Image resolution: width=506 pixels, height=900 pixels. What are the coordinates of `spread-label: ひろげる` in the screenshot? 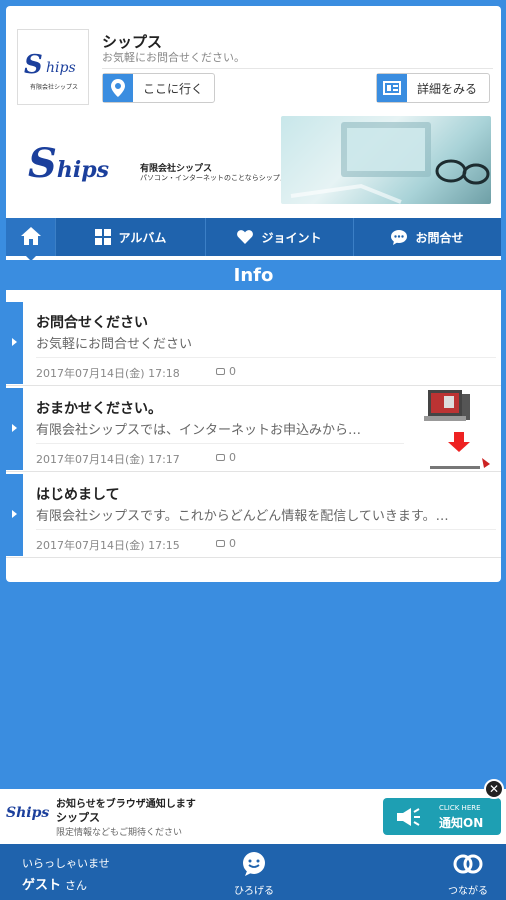 It's located at (254, 891).